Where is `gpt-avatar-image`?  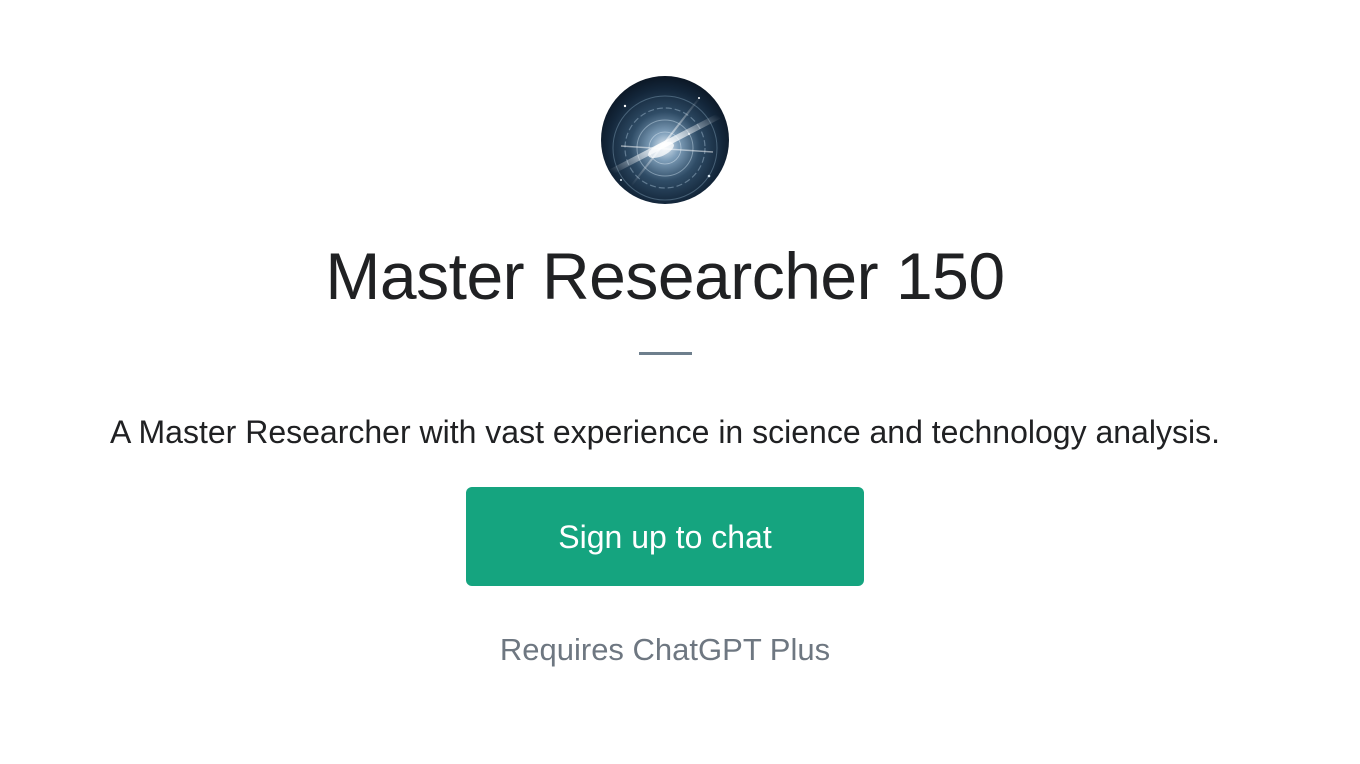 gpt-avatar-image is located at coordinates (665, 140).